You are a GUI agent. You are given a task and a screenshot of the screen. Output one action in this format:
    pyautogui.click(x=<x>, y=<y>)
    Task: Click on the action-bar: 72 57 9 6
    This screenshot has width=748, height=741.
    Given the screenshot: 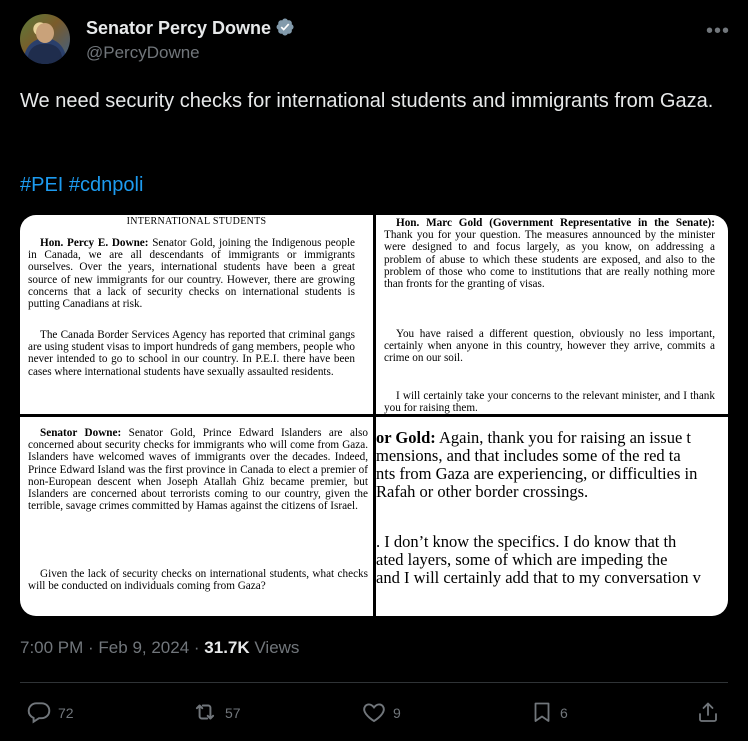 What is the action you would take?
    pyautogui.click(x=374, y=713)
    